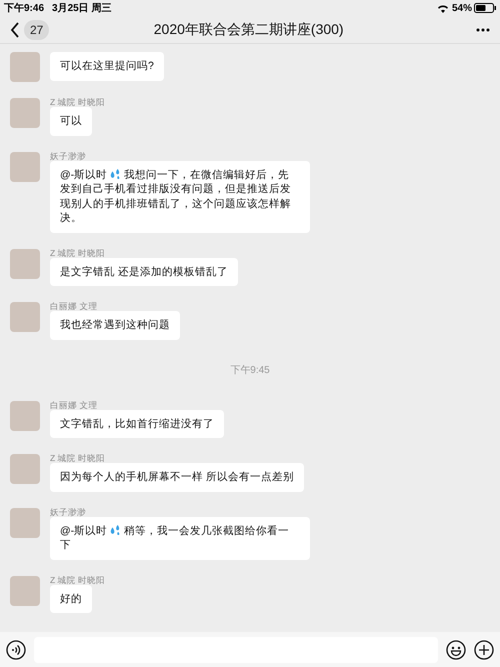  I want to click on back-icon, so click(15, 30).